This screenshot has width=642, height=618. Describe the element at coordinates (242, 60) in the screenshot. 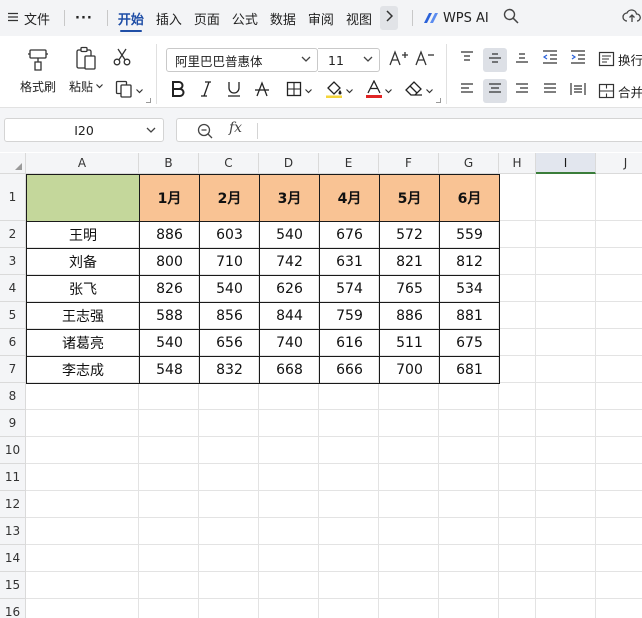

I see `font-name-select: 阿里巴巴普惠体` at that location.